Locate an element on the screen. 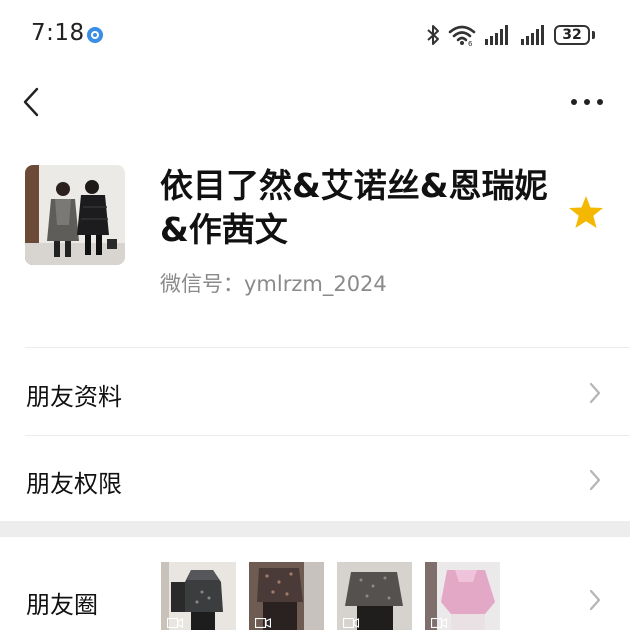  wifi-icon: 6 is located at coordinates (462, 35).